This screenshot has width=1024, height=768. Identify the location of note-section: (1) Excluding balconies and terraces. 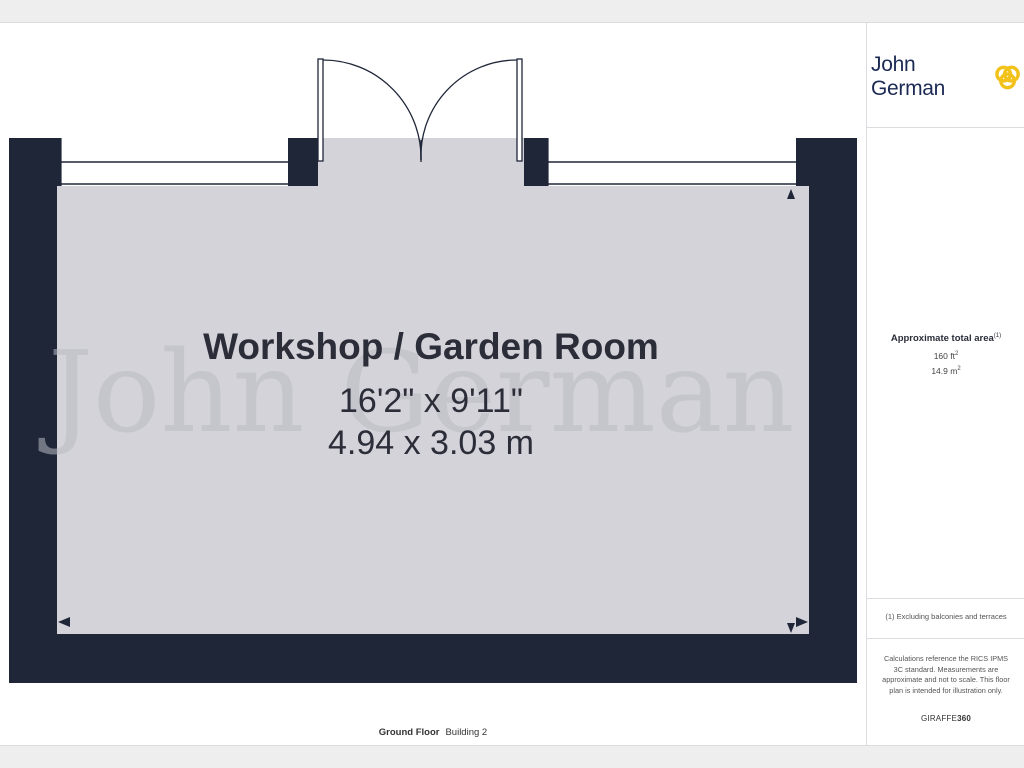
(945, 618).